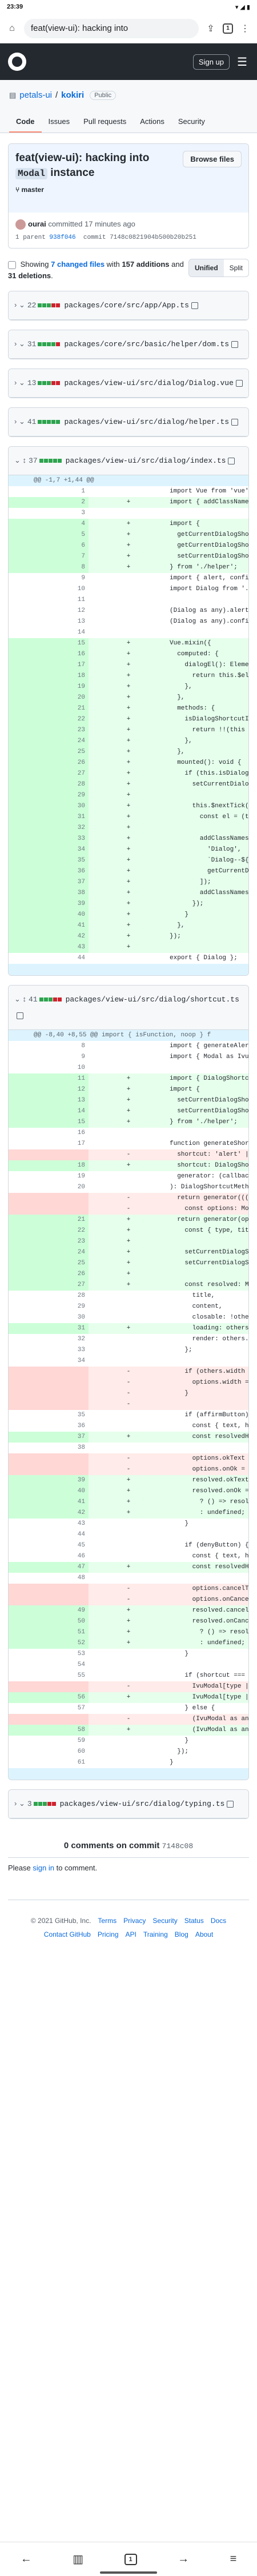 This screenshot has width=257, height=2576. I want to click on show-files-checkbox, so click(12, 265).